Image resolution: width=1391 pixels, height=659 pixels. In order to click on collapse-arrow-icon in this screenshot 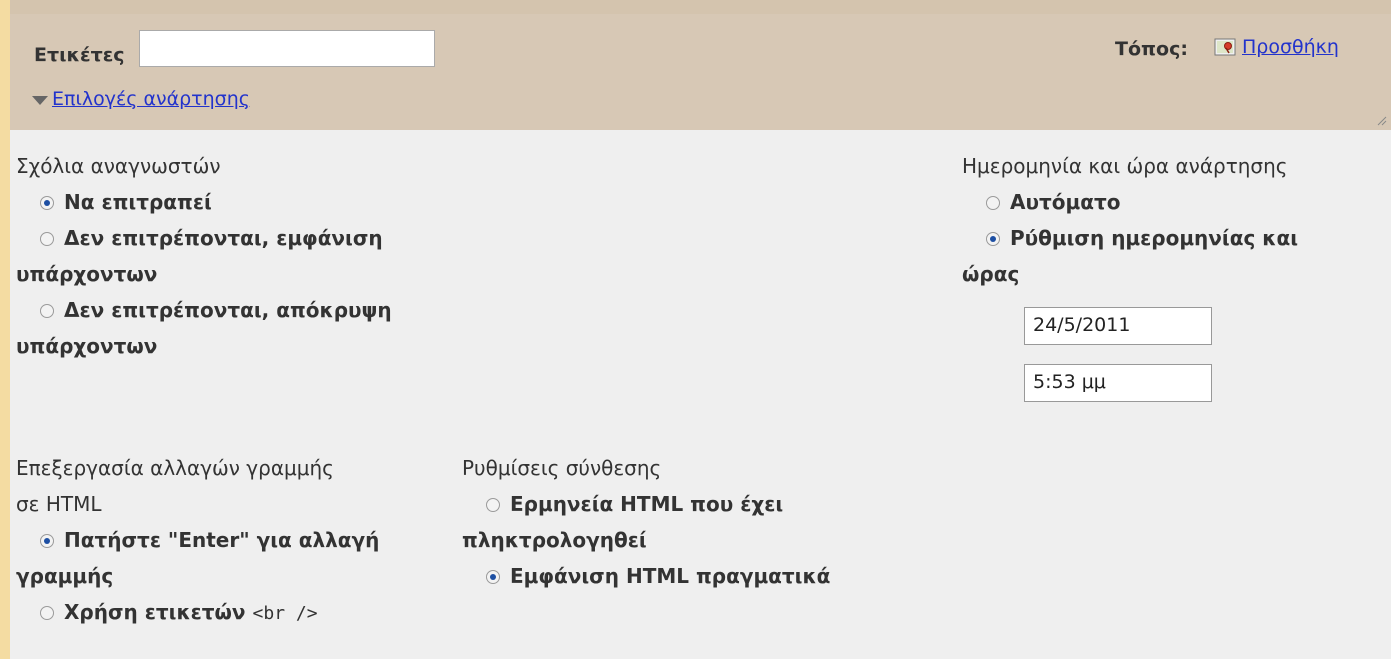, I will do `click(40, 100)`.